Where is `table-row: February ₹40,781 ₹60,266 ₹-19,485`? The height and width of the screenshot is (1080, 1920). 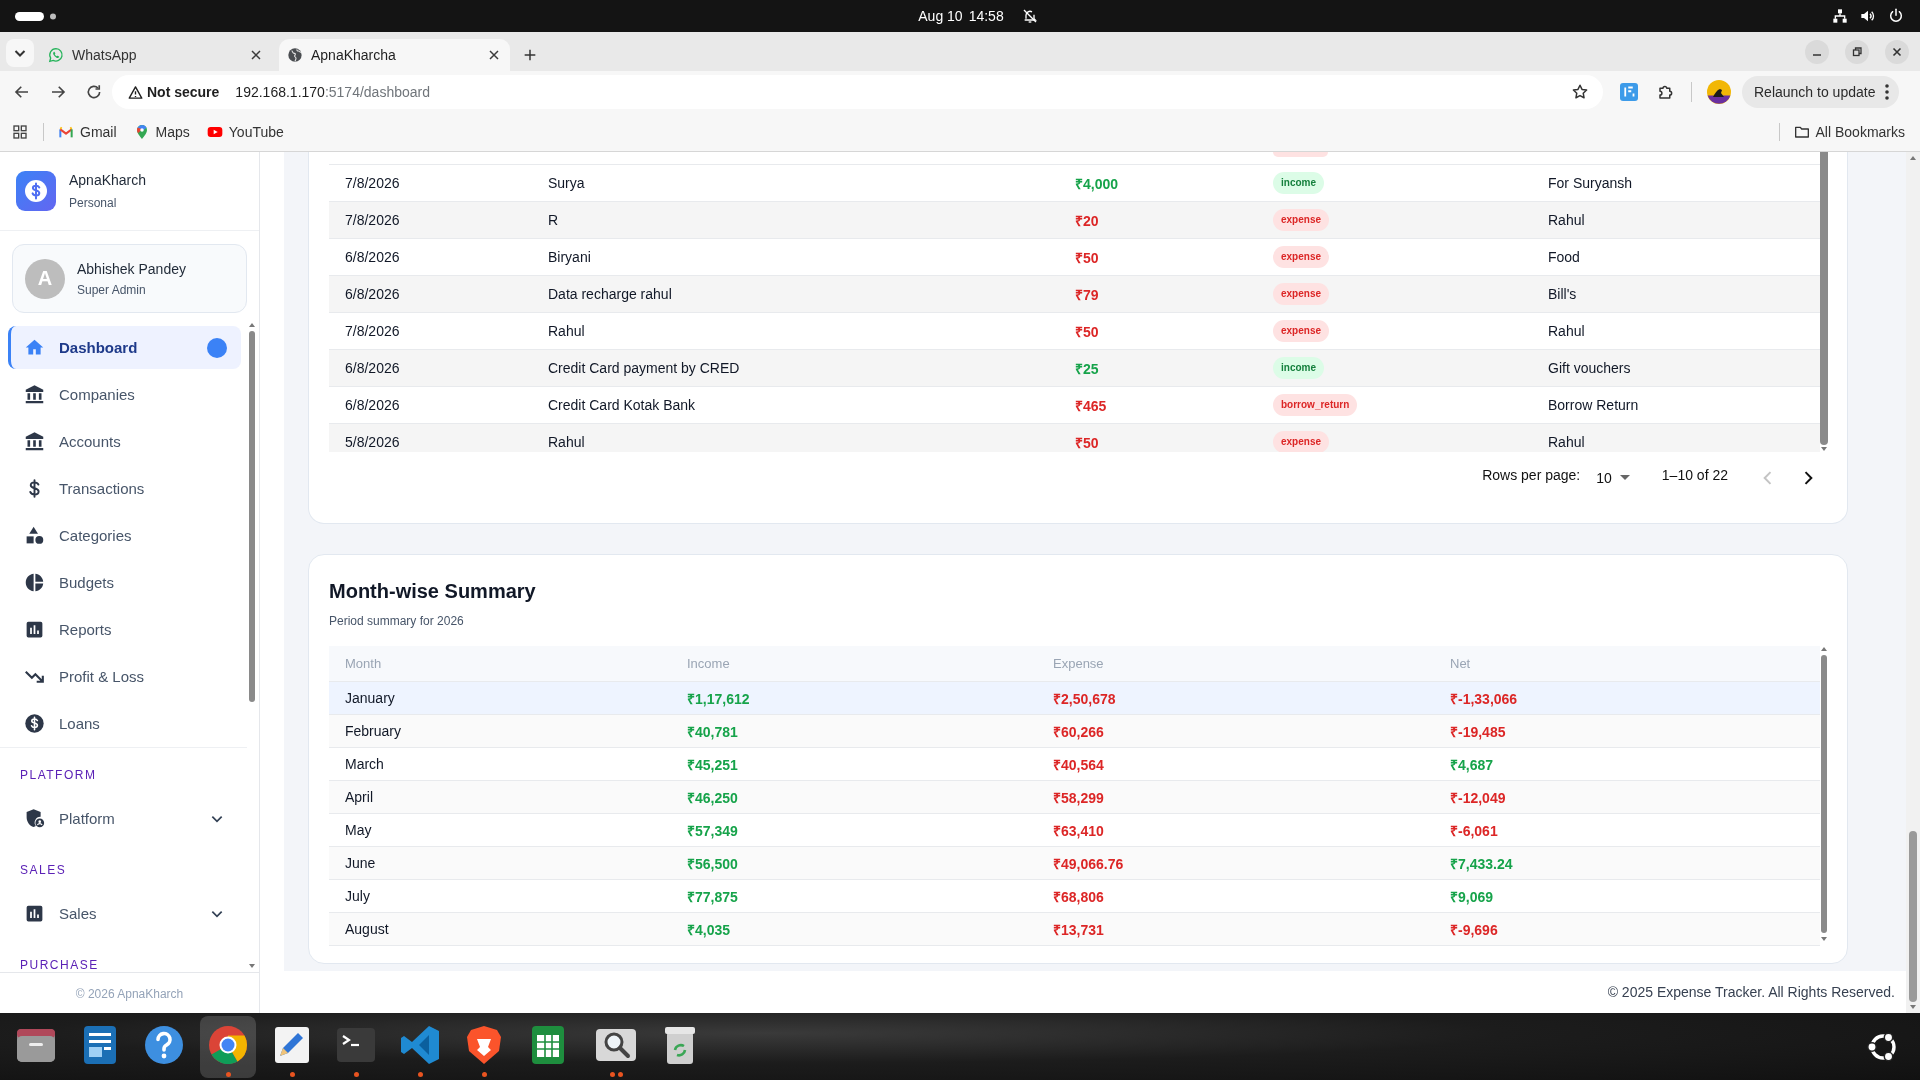
table-row: February ₹40,781 ₹60,266 ₹-19,485 is located at coordinates (1074, 731).